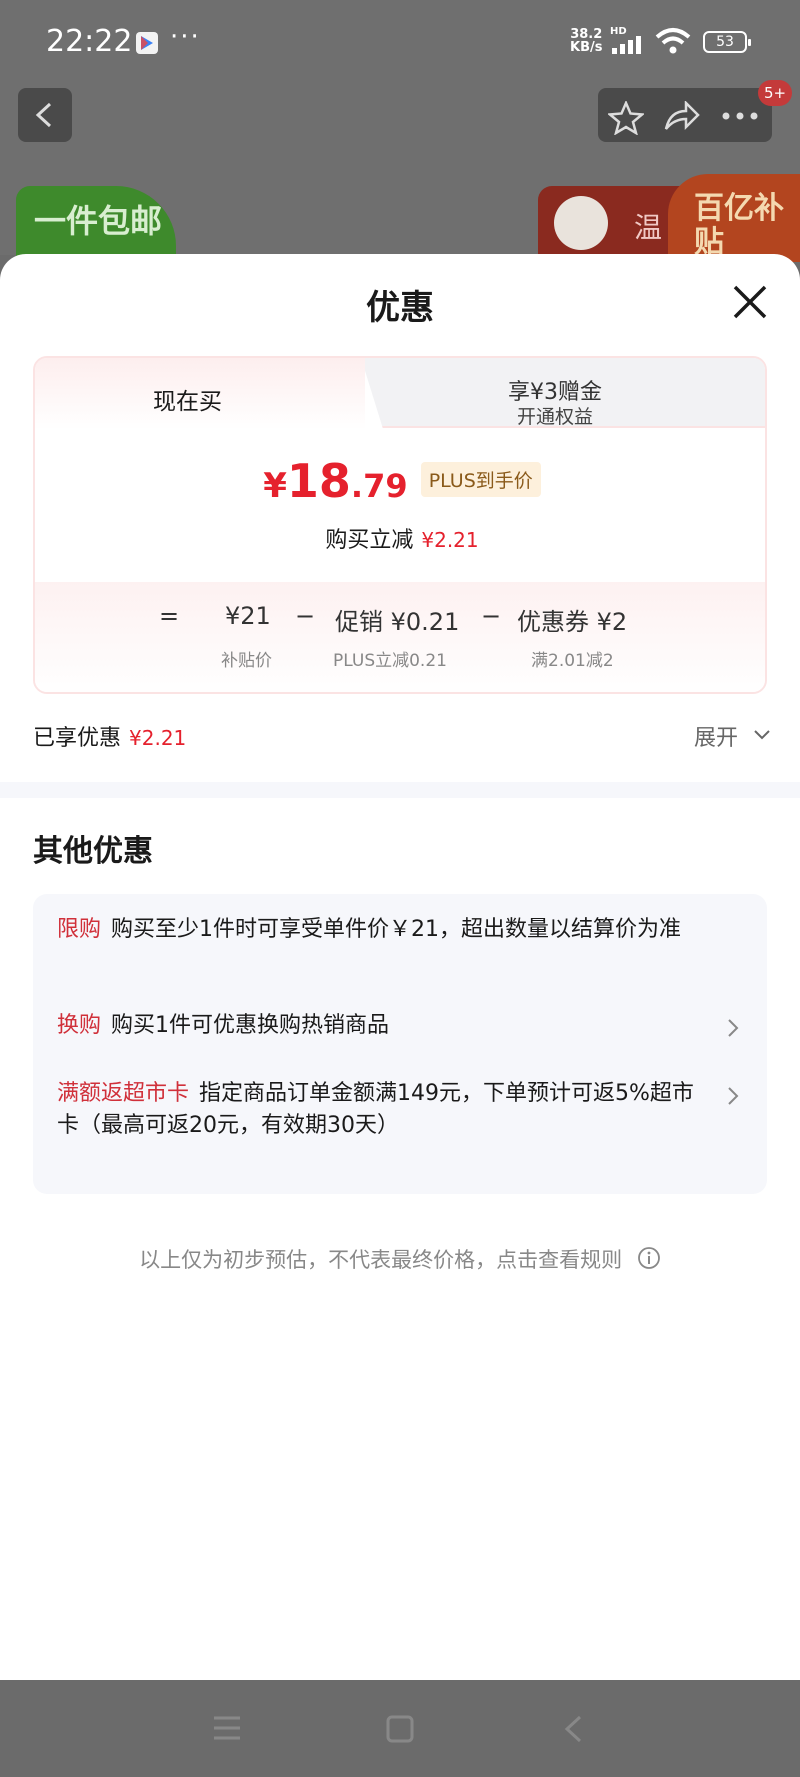 This screenshot has width=800, height=1777. What do you see at coordinates (169, 616) in the screenshot?
I see `breakdown-equals: =` at bounding box center [169, 616].